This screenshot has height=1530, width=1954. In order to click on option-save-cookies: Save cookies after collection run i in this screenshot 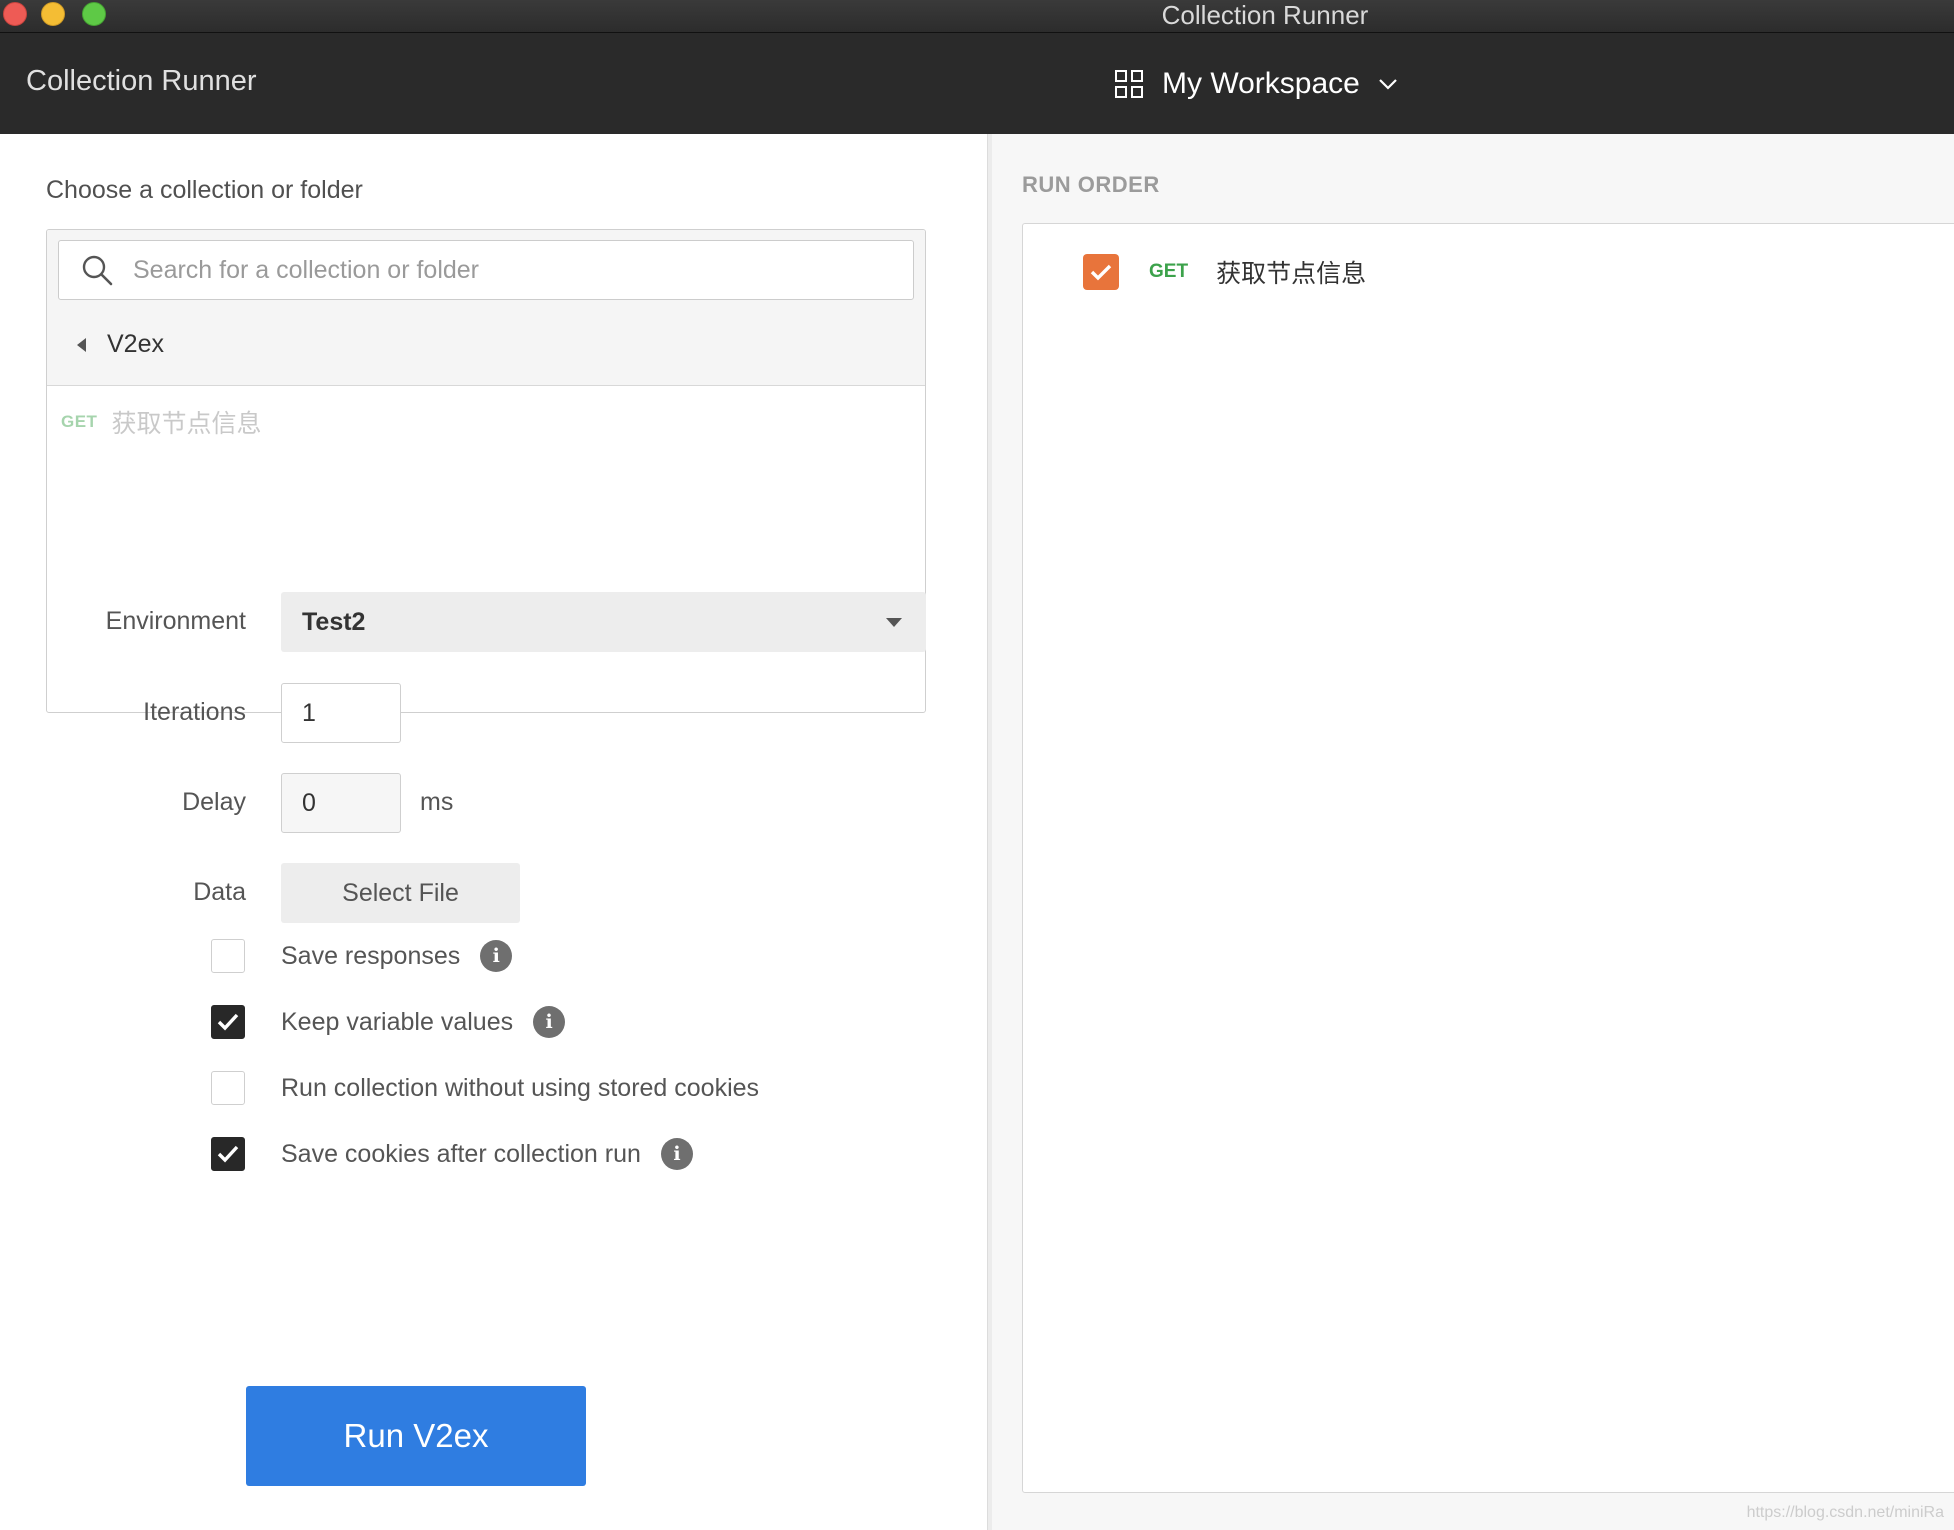, I will do `click(452, 1154)`.